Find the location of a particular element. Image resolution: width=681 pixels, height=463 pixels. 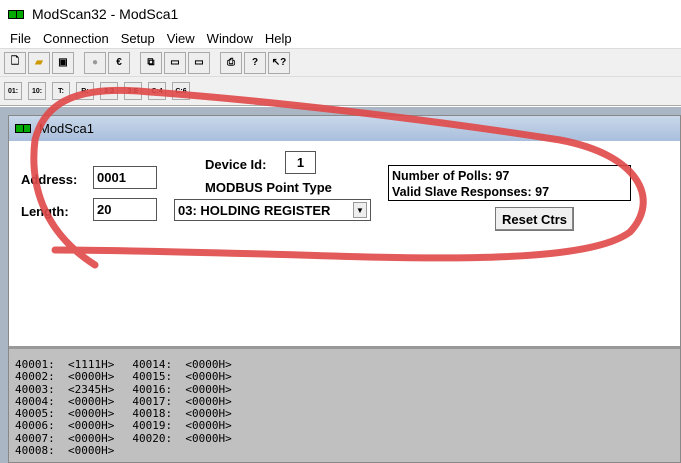

point-type-value: 03: HOLDING REGISTER is located at coordinates (254, 210).